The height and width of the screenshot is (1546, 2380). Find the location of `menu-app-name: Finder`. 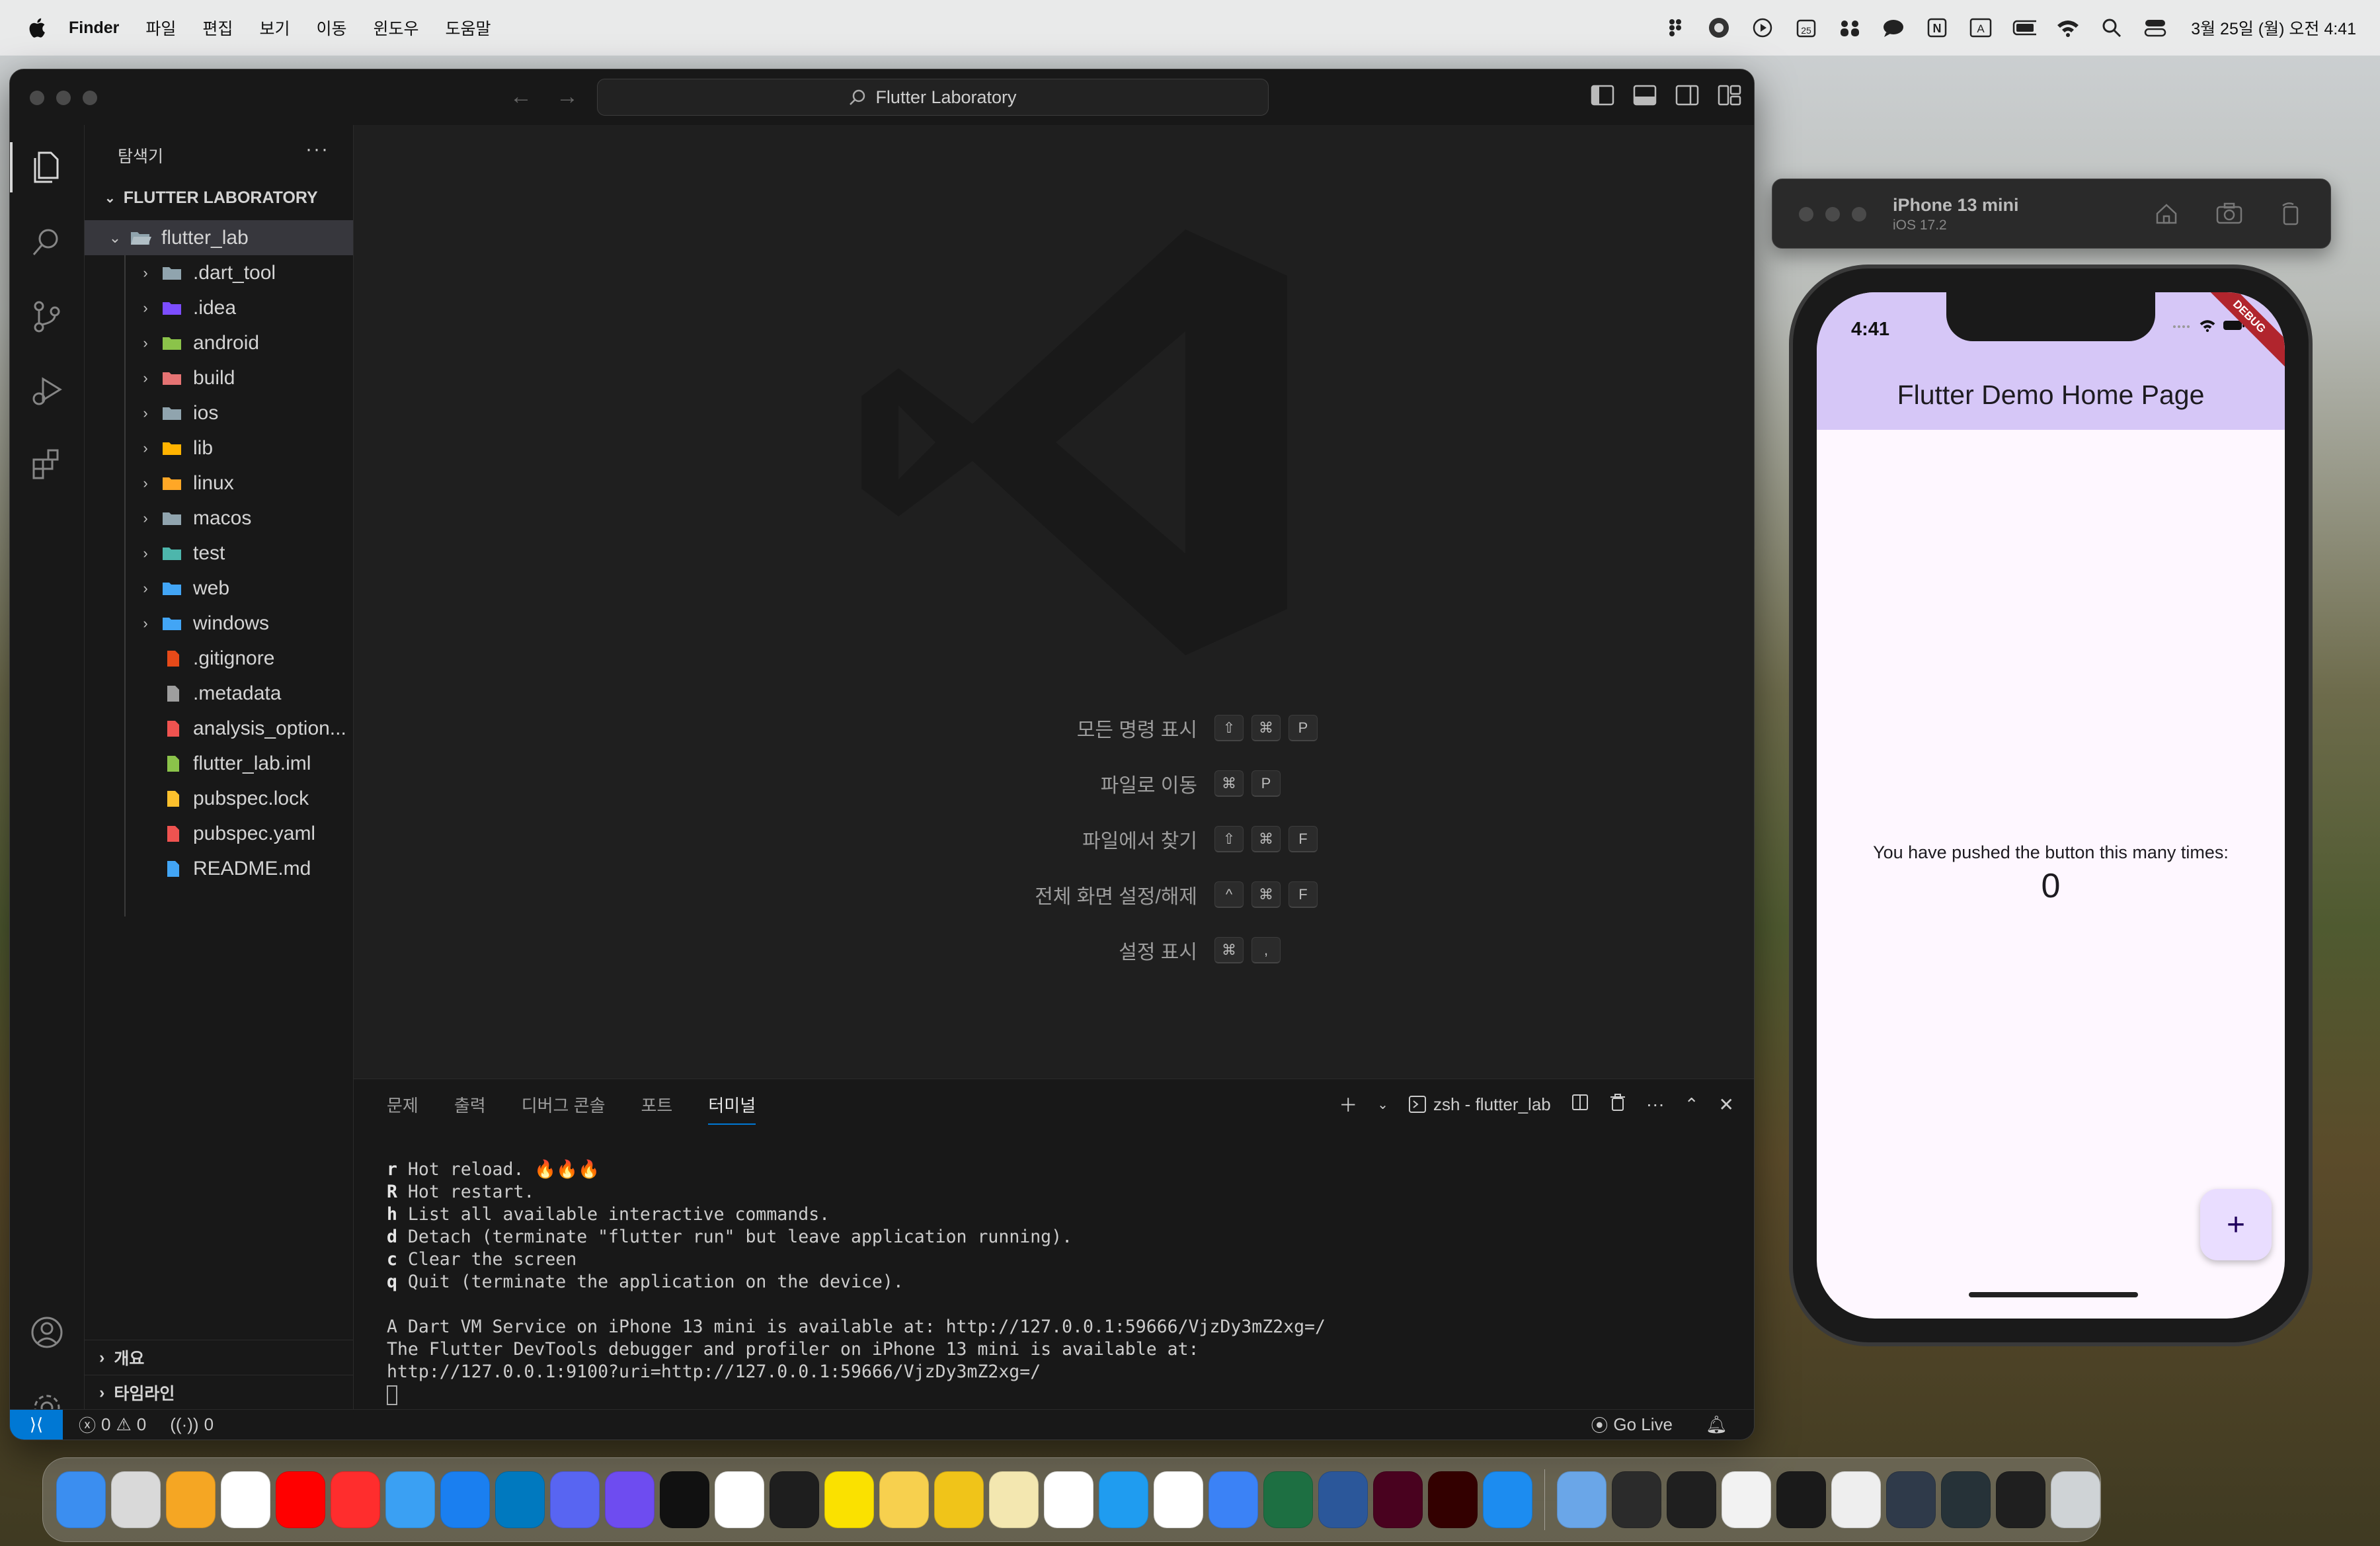

menu-app-name: Finder is located at coordinates (94, 28).